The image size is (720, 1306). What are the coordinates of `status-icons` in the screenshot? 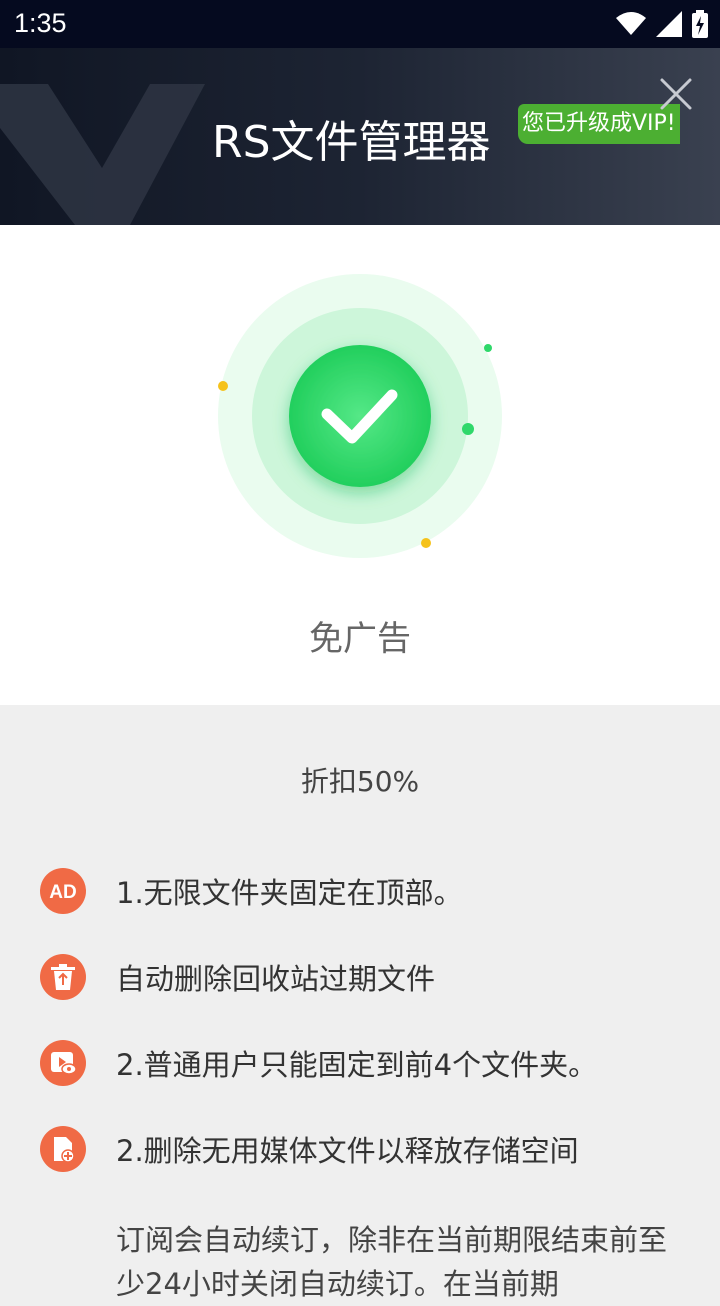 It's located at (662, 24).